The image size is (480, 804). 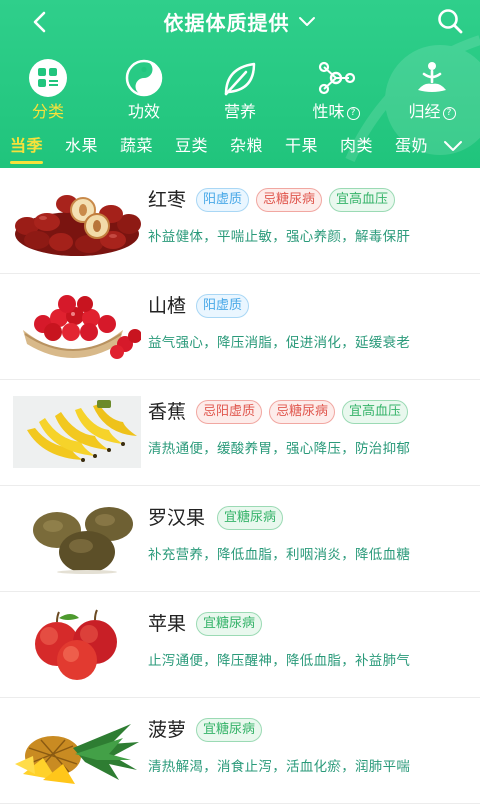 I want to click on tab-ganguo: 干果, so click(x=301, y=147).